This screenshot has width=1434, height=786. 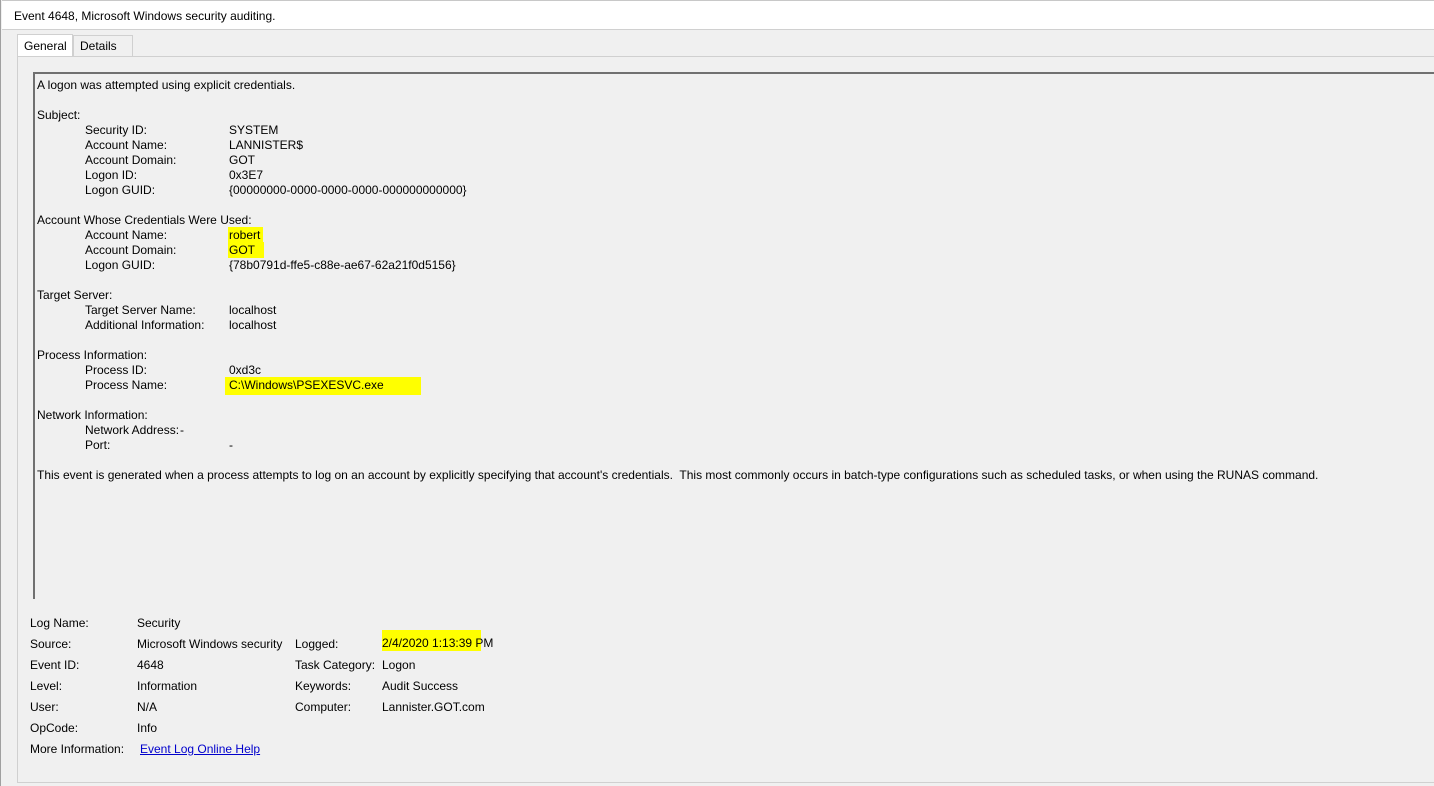 I want to click on tab-details: Details, so click(x=103, y=45).